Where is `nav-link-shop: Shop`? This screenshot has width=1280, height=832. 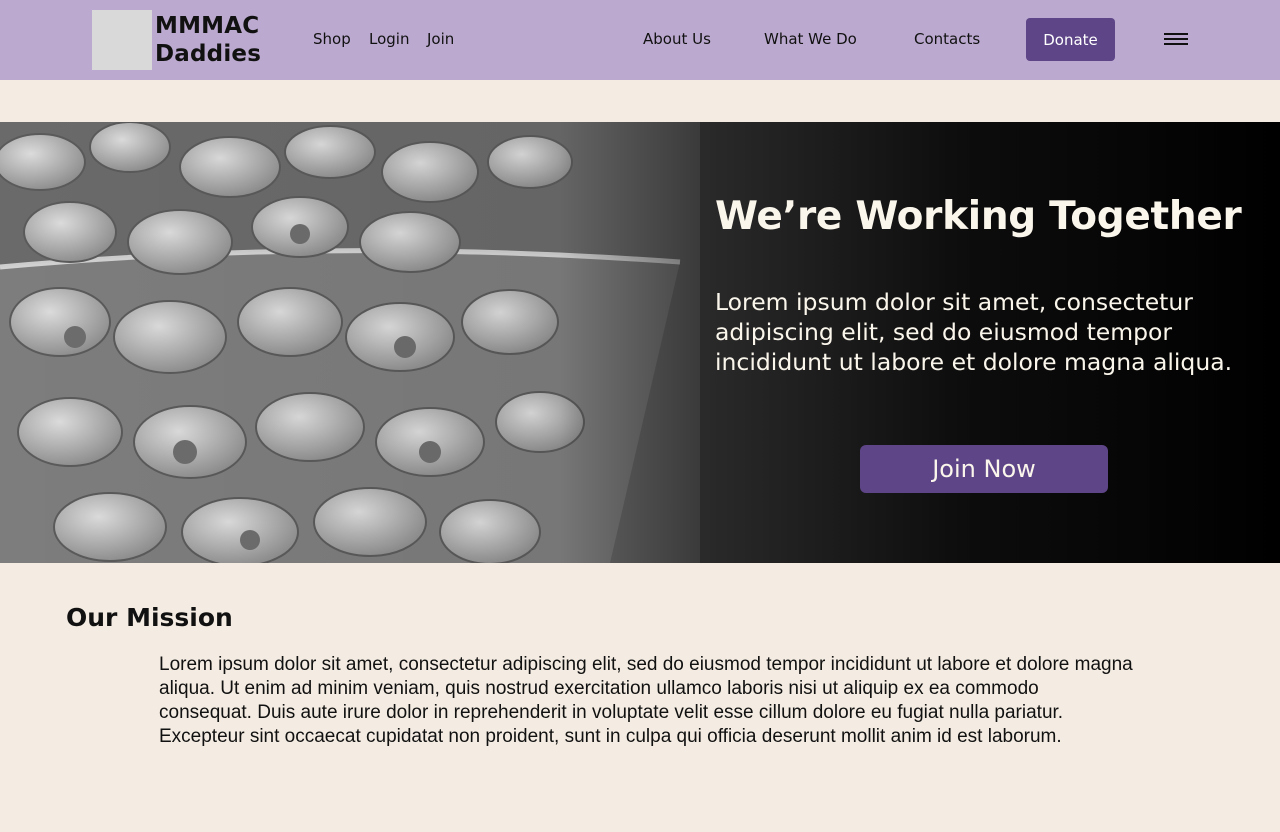 nav-link-shop: Shop is located at coordinates (332, 39).